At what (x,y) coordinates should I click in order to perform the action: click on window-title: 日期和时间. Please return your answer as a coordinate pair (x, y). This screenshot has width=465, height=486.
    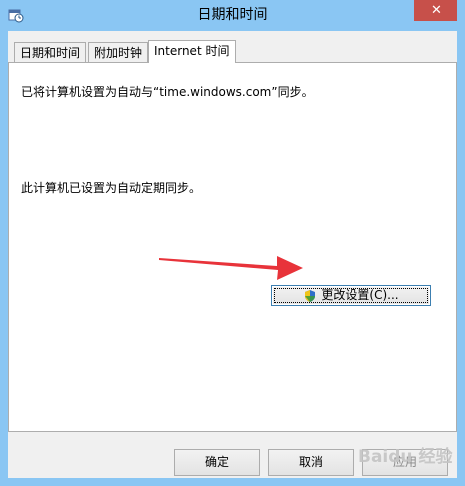
    Looking at the image, I should click on (232, 15).